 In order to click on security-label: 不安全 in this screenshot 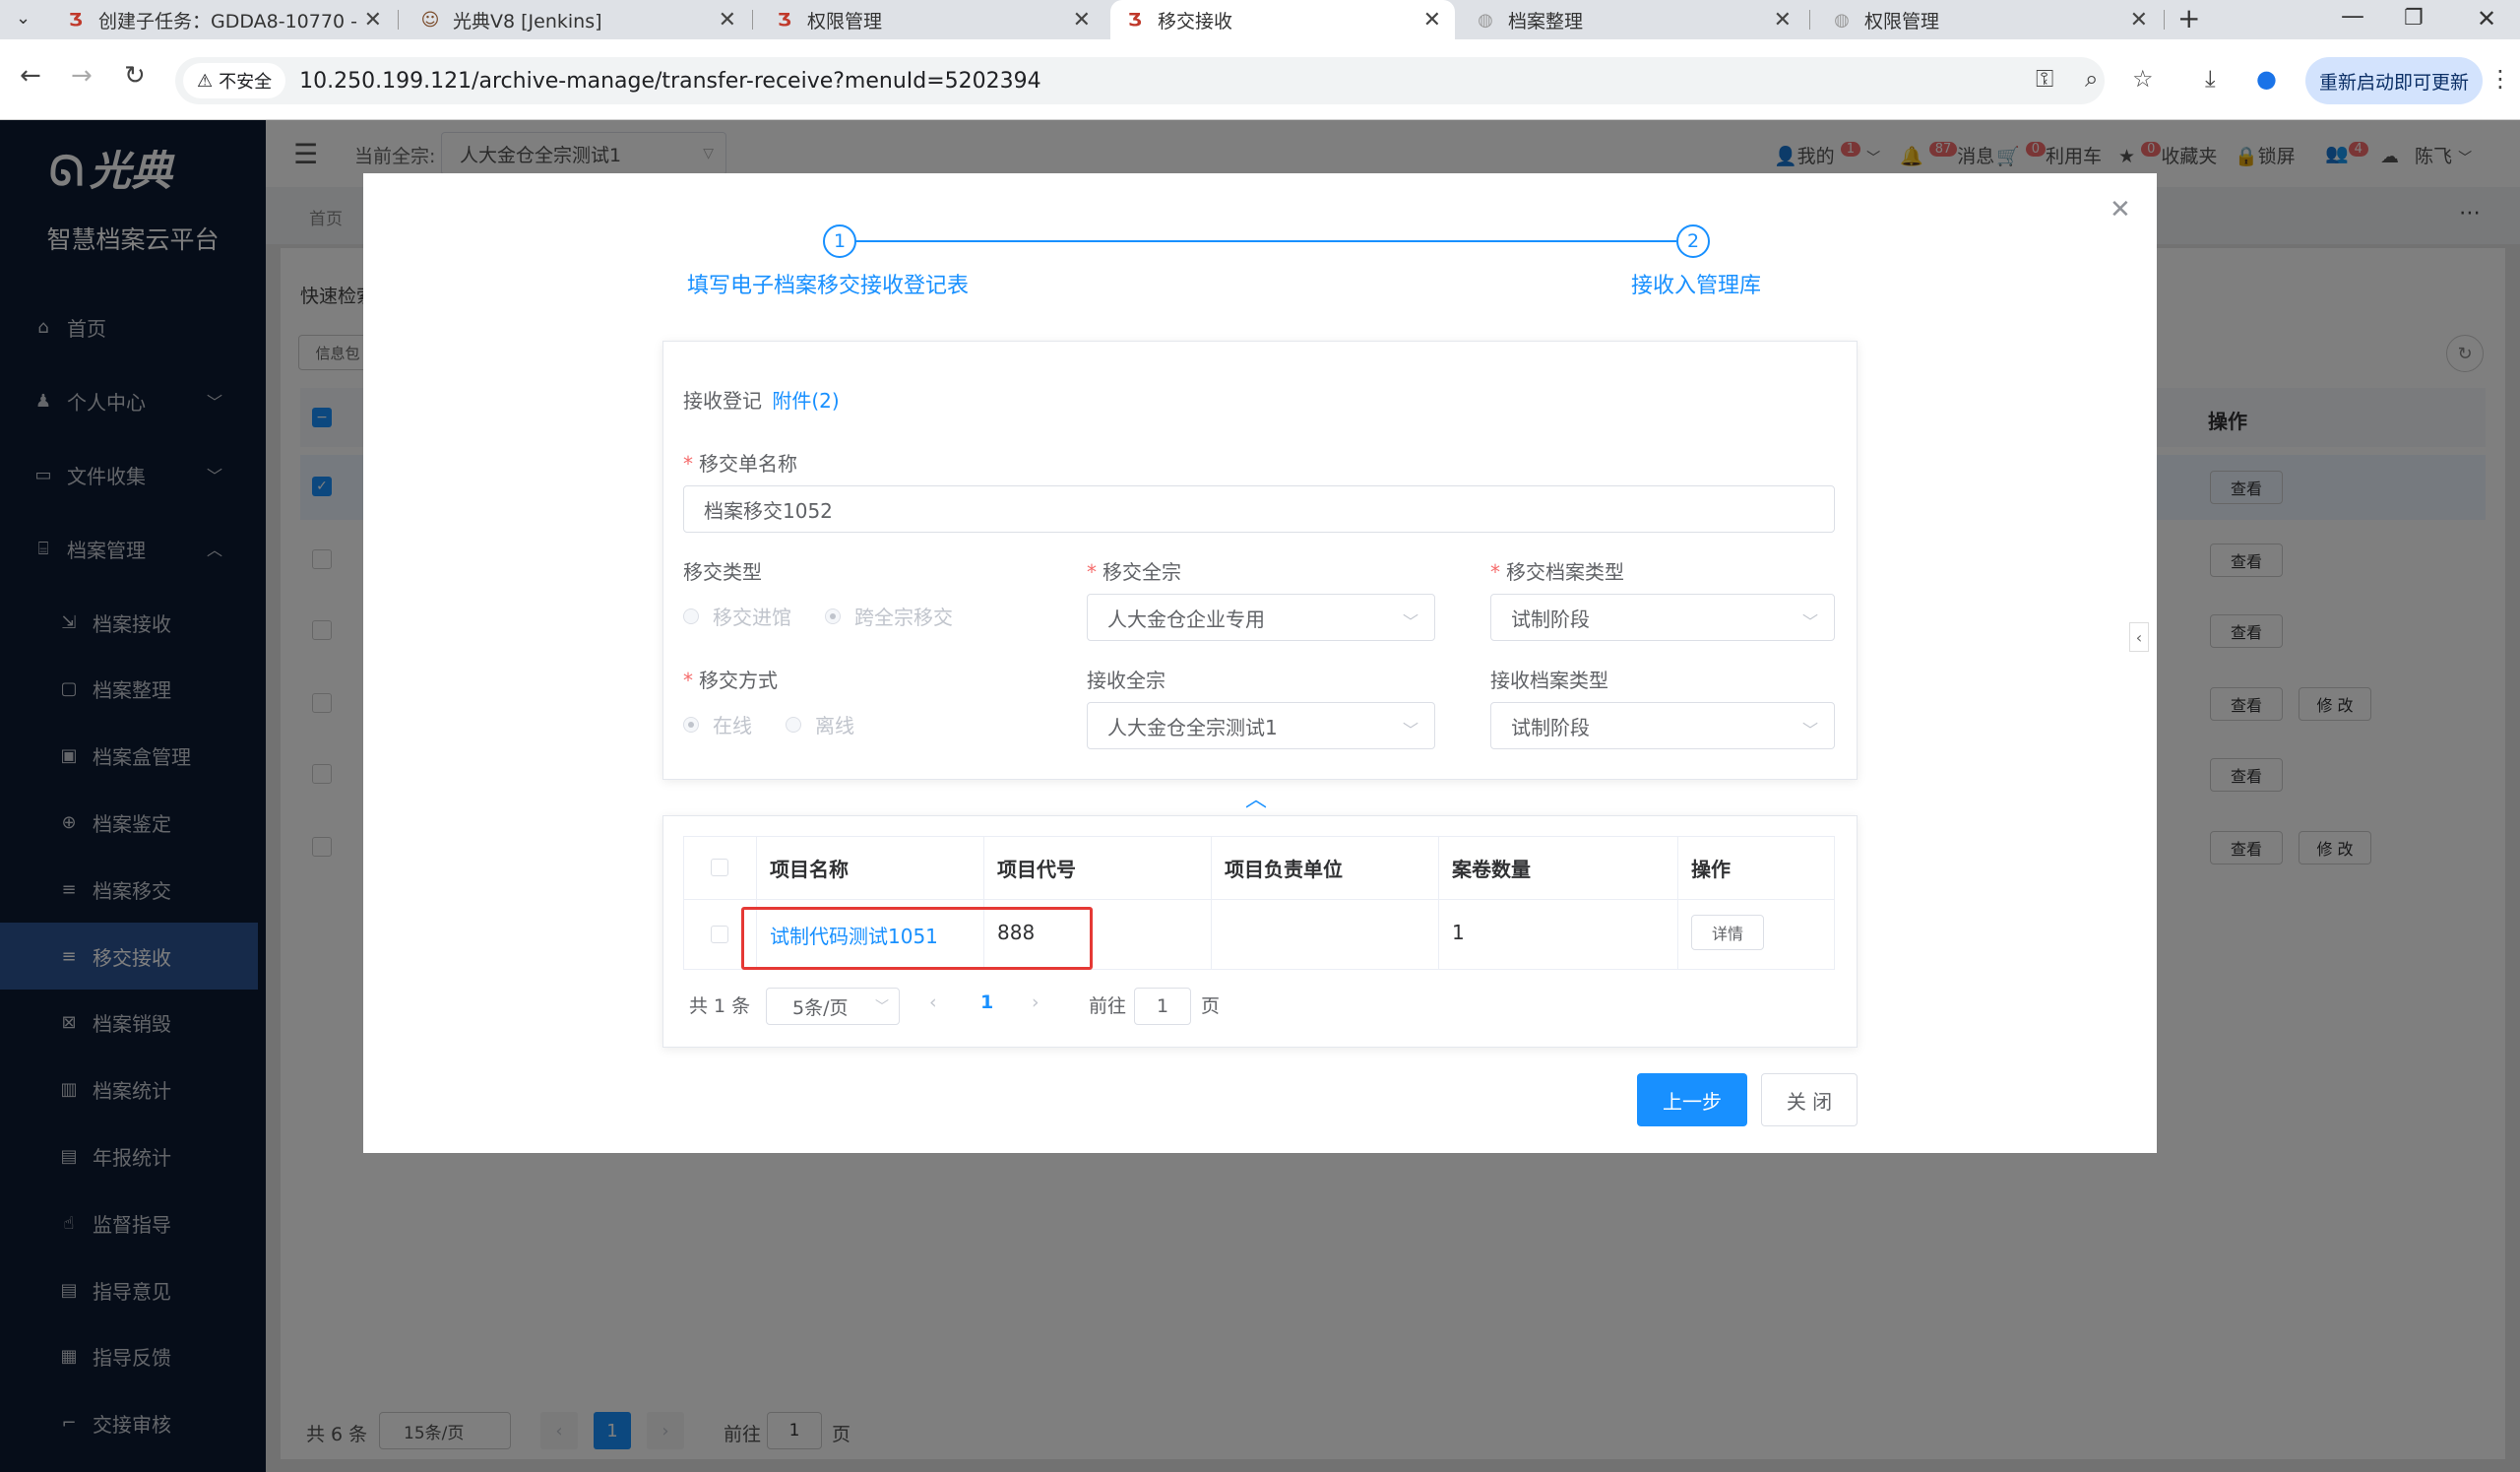, I will do `click(246, 82)`.